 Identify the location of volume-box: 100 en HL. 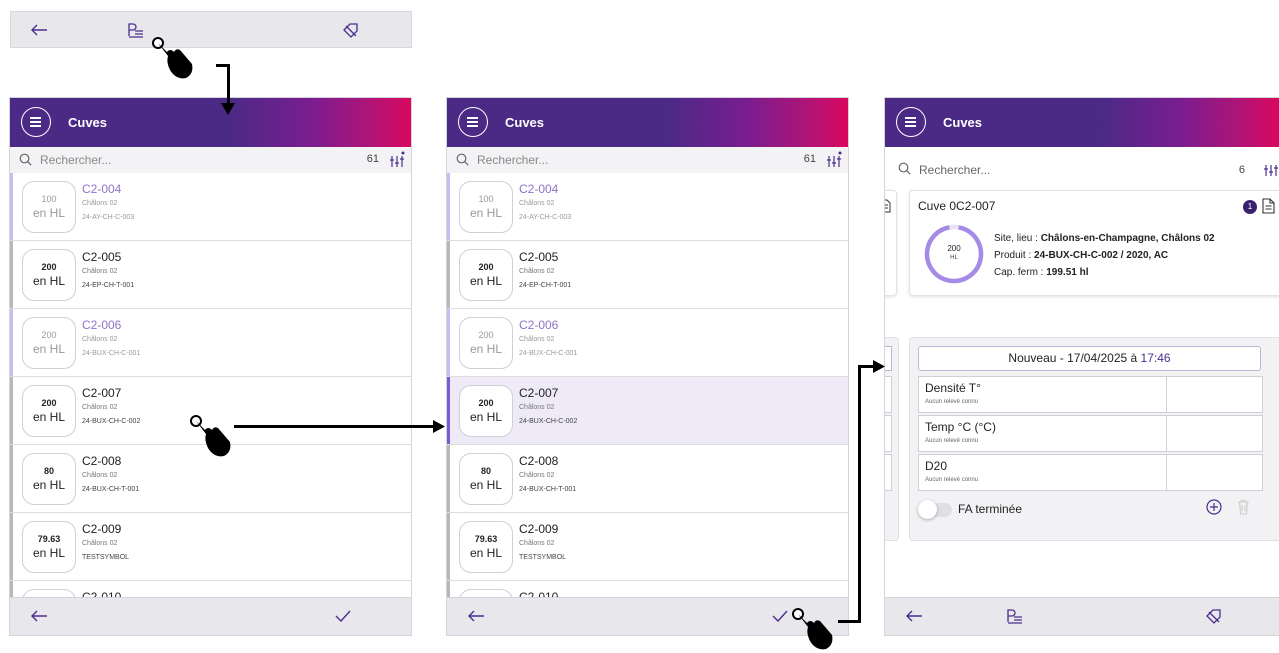
(486, 207).